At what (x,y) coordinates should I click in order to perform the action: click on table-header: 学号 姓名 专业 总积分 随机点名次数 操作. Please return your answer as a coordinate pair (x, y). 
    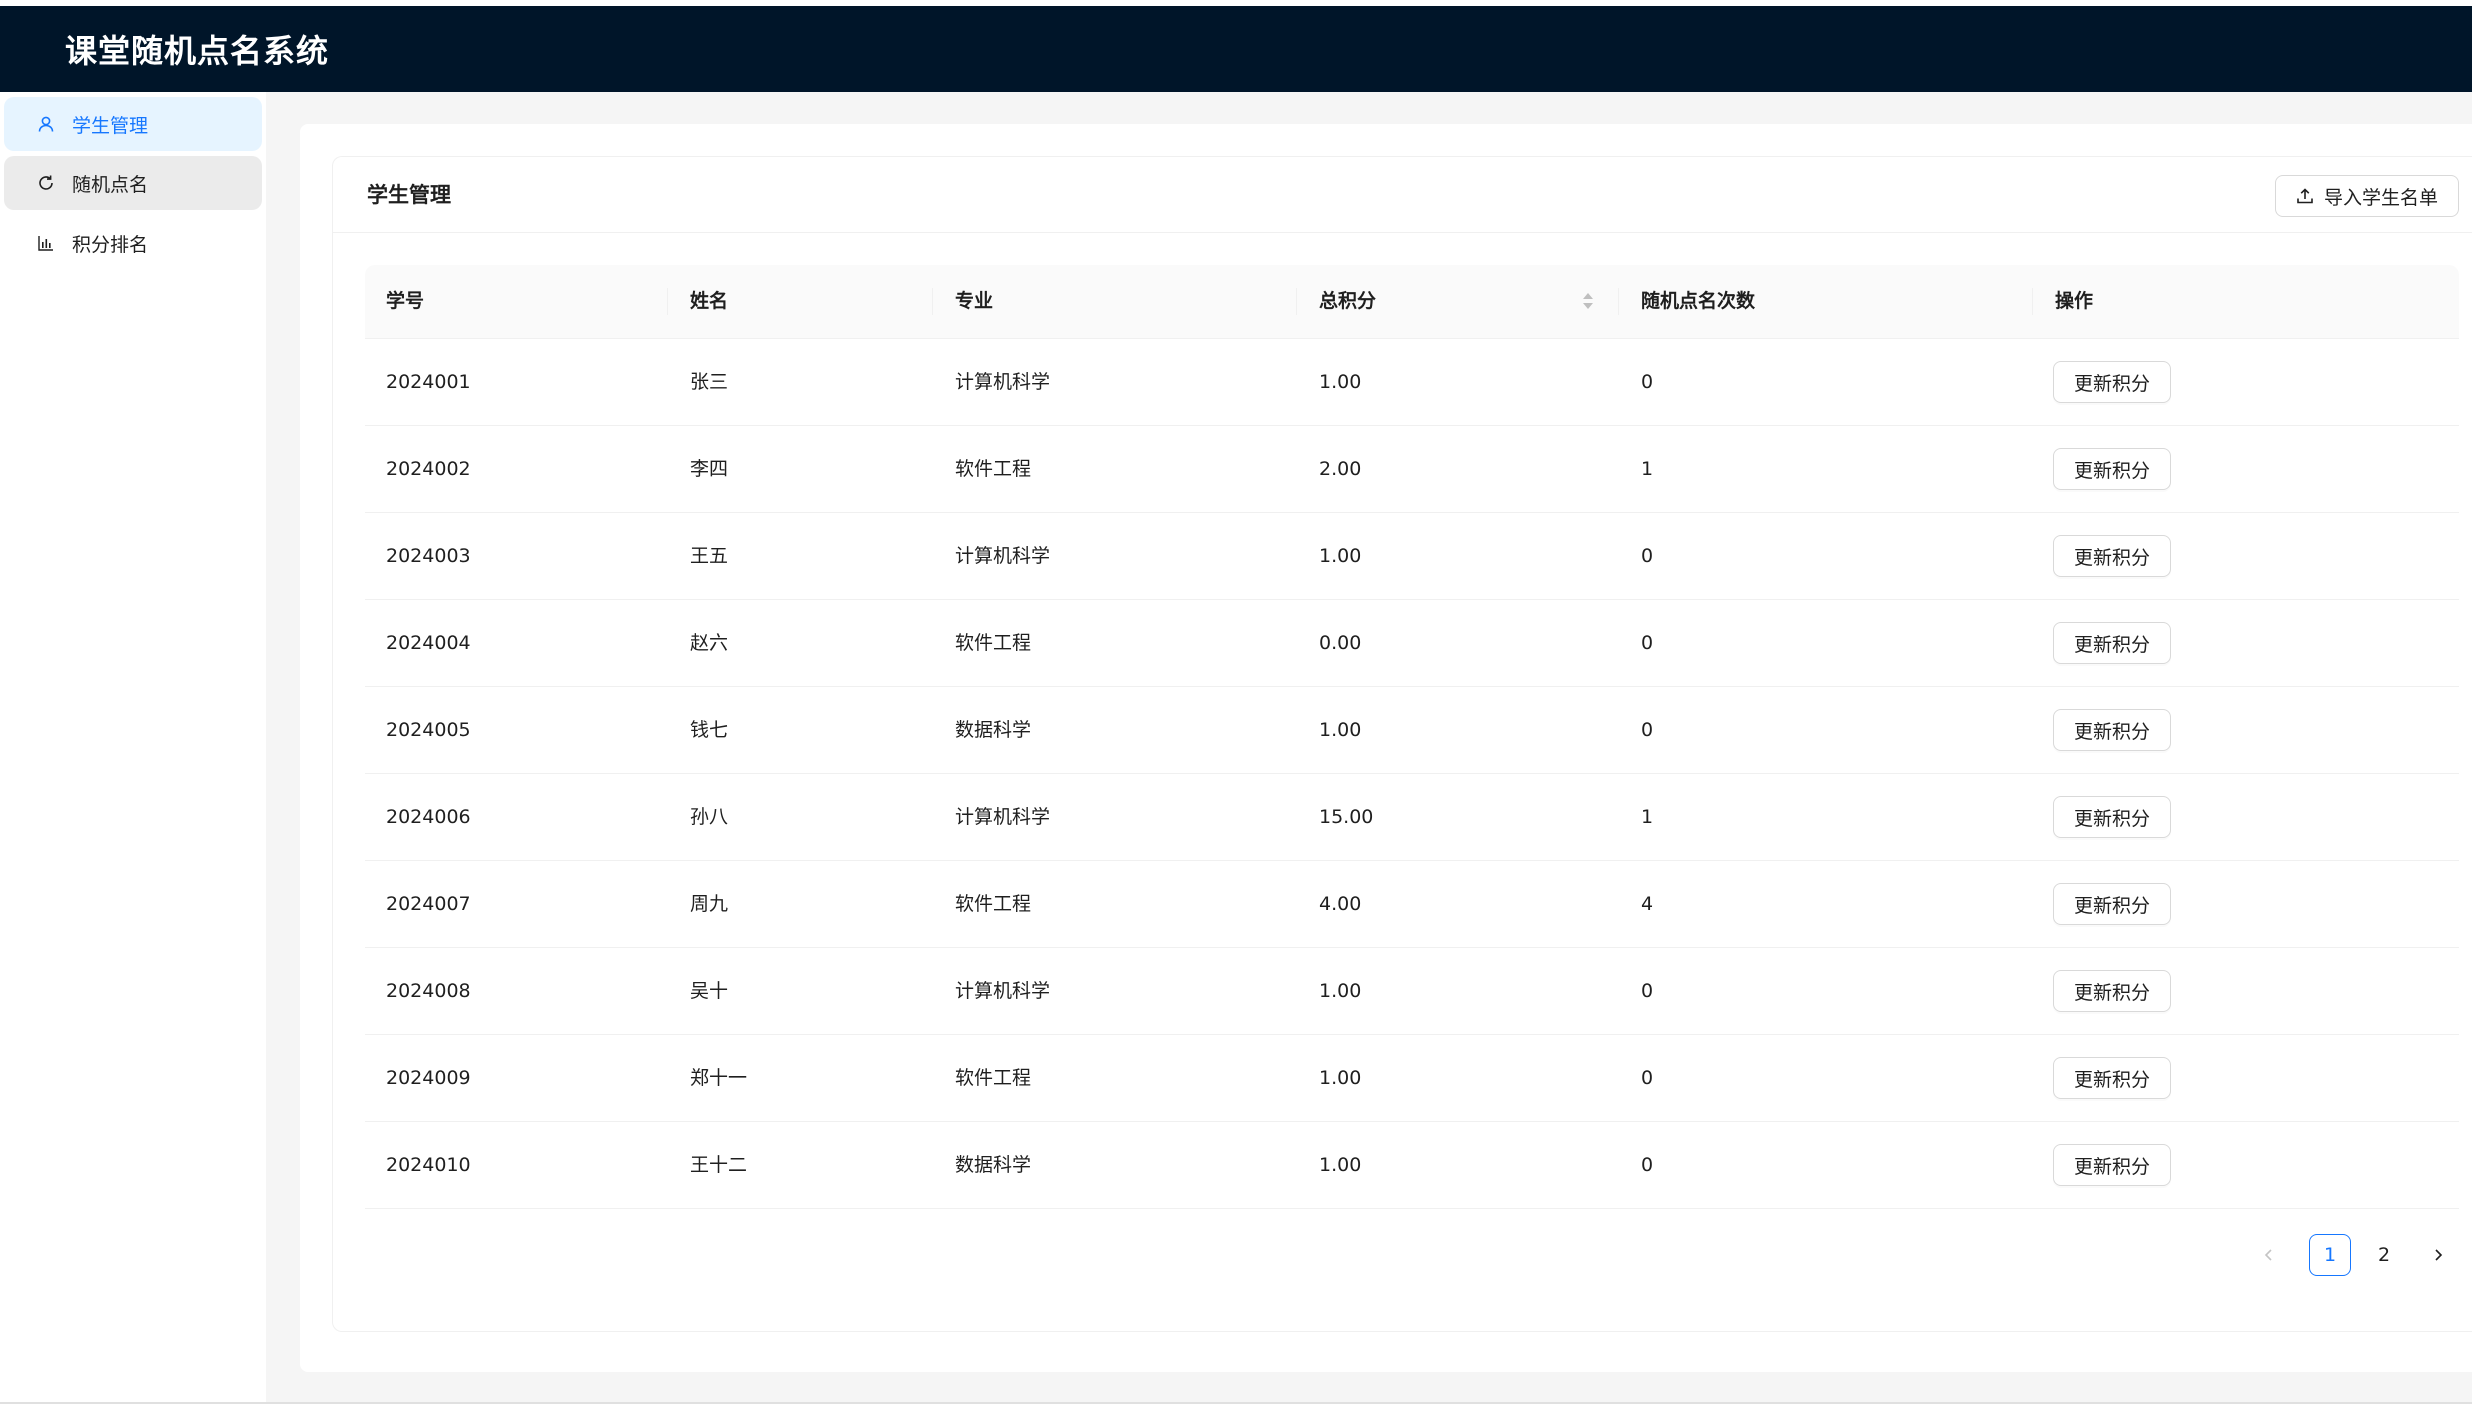
    Looking at the image, I should click on (1412, 302).